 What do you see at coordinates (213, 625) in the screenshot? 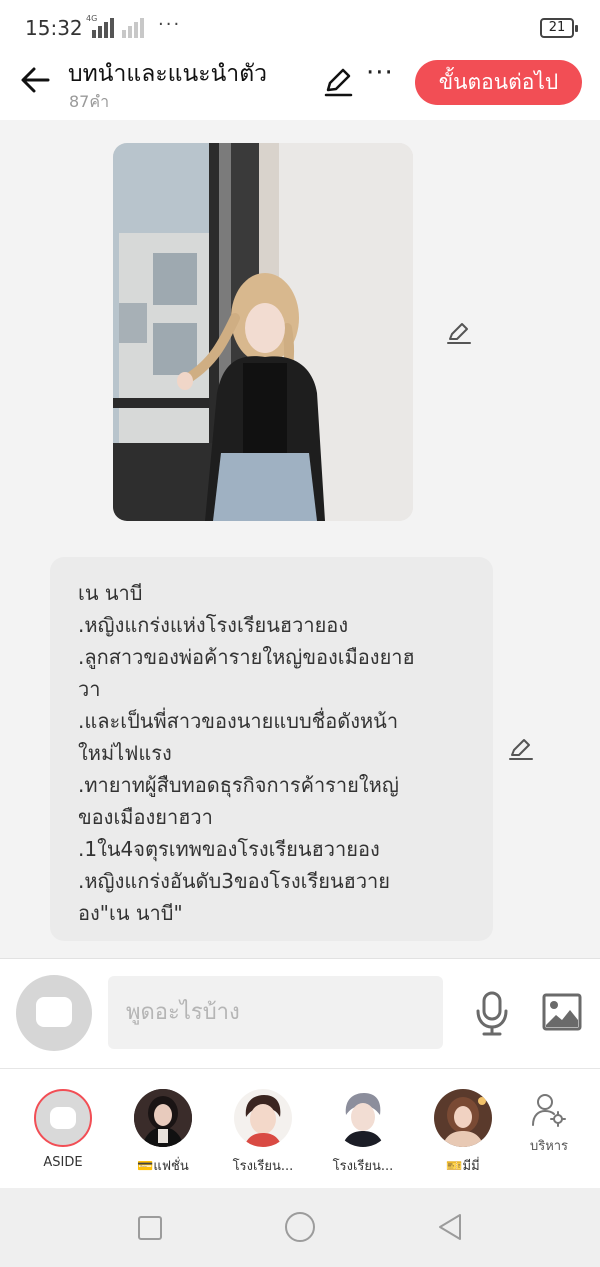
I see `story-line: .หญิงแกร่งแห่งโรงเรียนฮวายอง` at bounding box center [213, 625].